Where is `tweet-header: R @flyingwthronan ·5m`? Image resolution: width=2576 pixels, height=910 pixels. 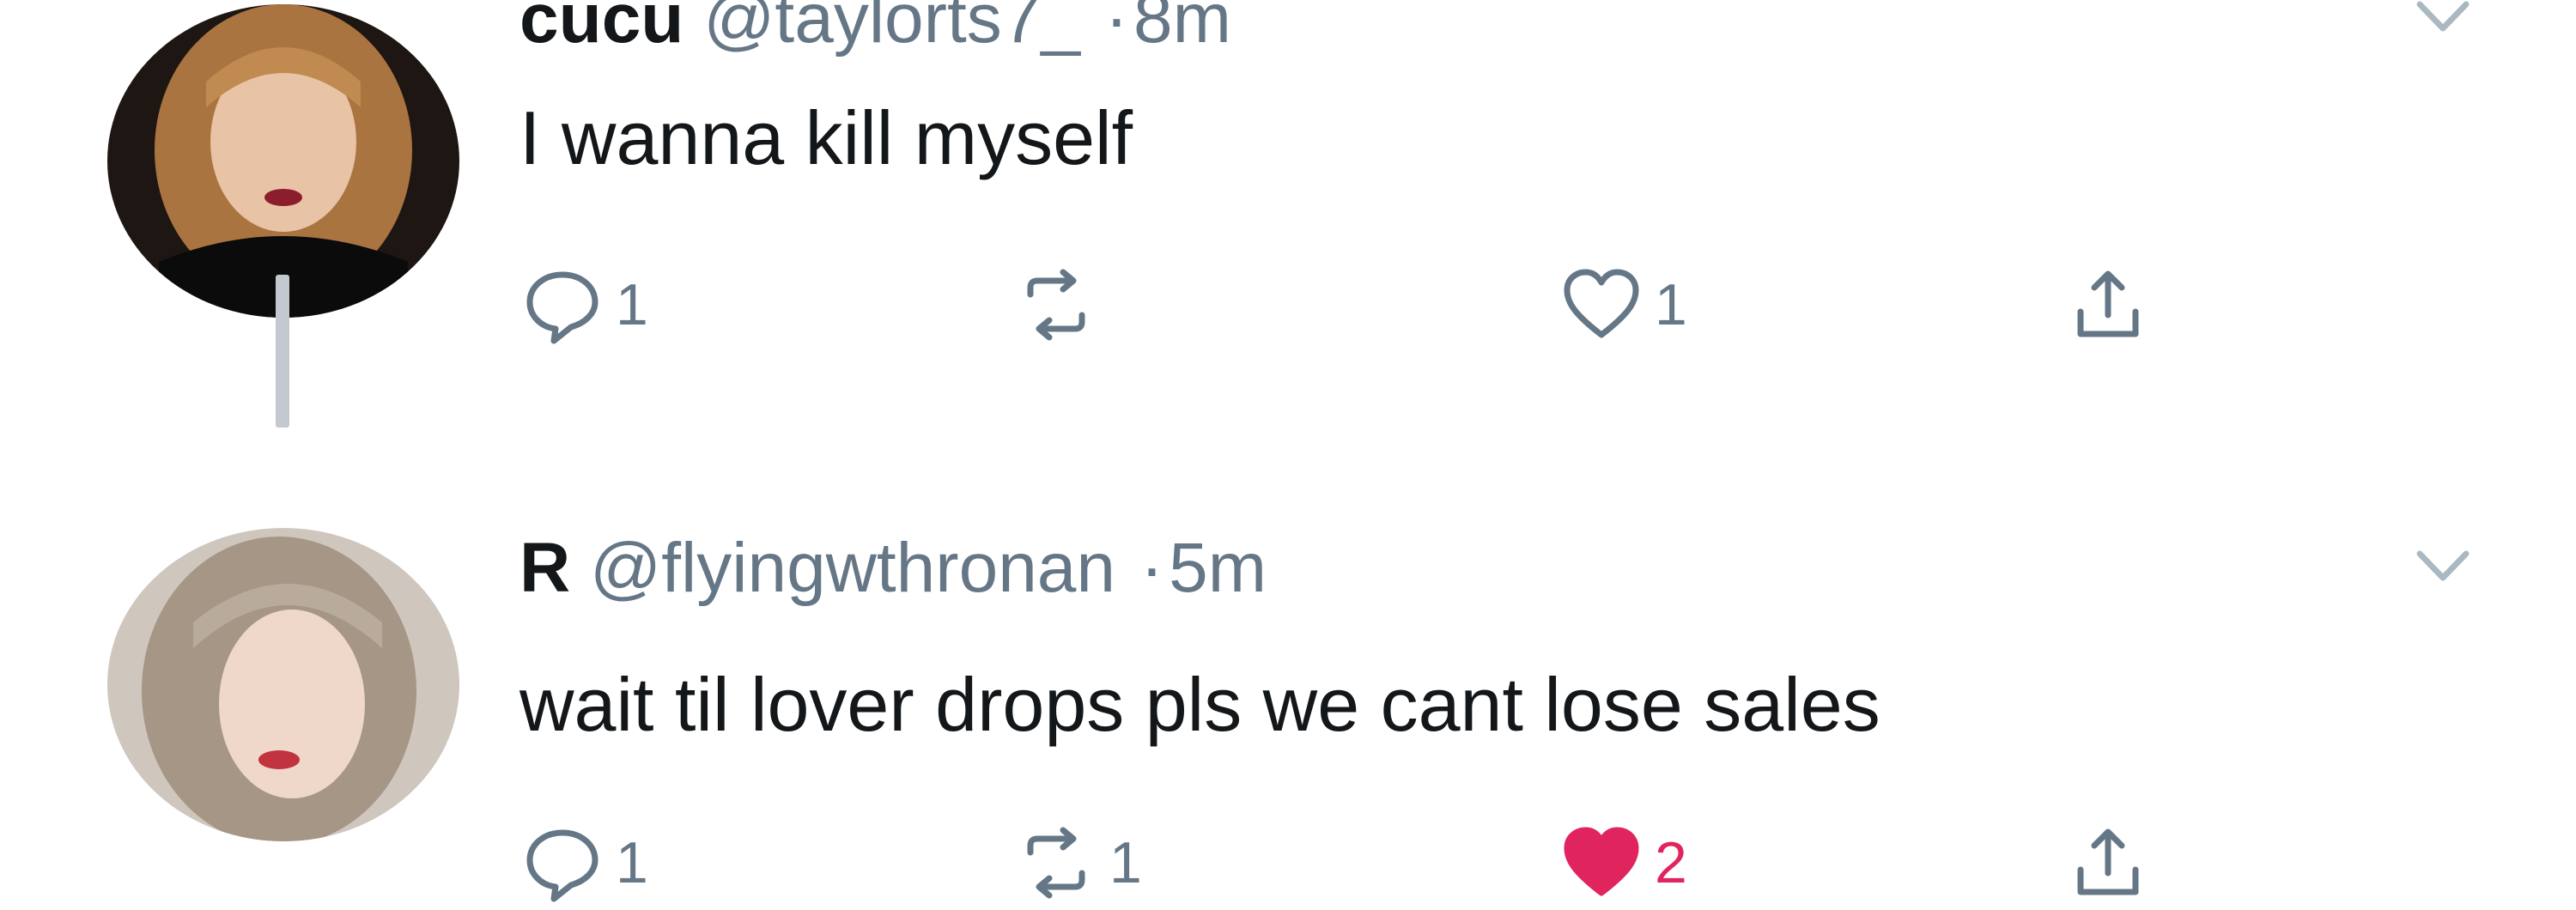 tweet-header: R @flyingwthronan ·5m is located at coordinates (893, 568).